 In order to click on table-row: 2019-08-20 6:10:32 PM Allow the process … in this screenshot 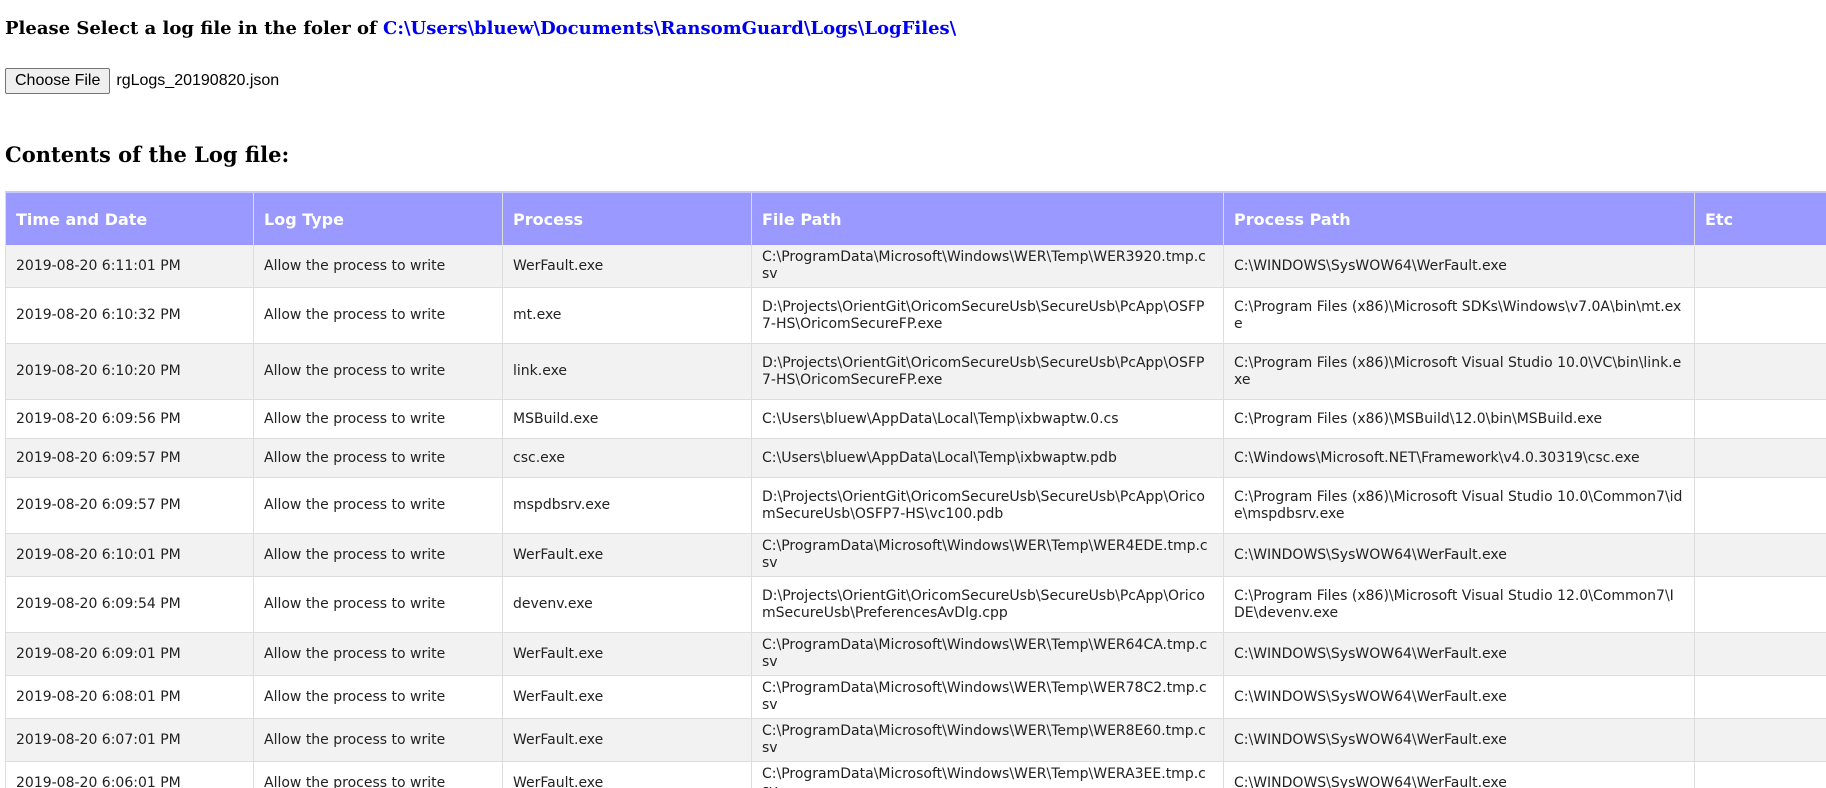, I will do `click(915, 315)`.